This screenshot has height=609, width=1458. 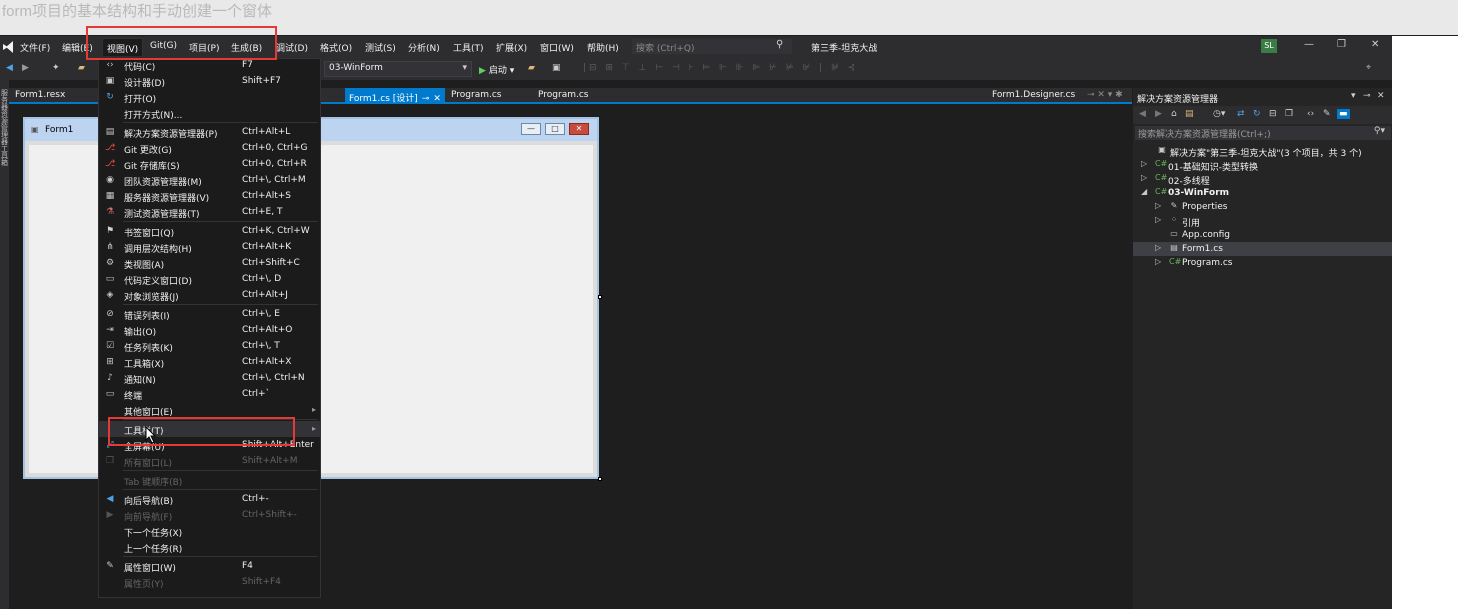 What do you see at coordinates (209, 196) in the screenshot?
I see `view-menu-item: ▦ 服务器资源管理器(V) Ctrl+Alt+S` at bounding box center [209, 196].